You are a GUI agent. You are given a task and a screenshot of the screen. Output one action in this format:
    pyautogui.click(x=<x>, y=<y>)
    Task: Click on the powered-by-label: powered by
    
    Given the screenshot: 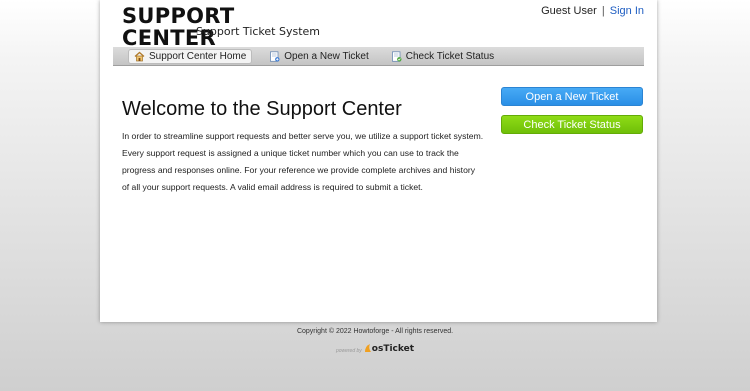 What is the action you would take?
    pyautogui.click(x=348, y=351)
    